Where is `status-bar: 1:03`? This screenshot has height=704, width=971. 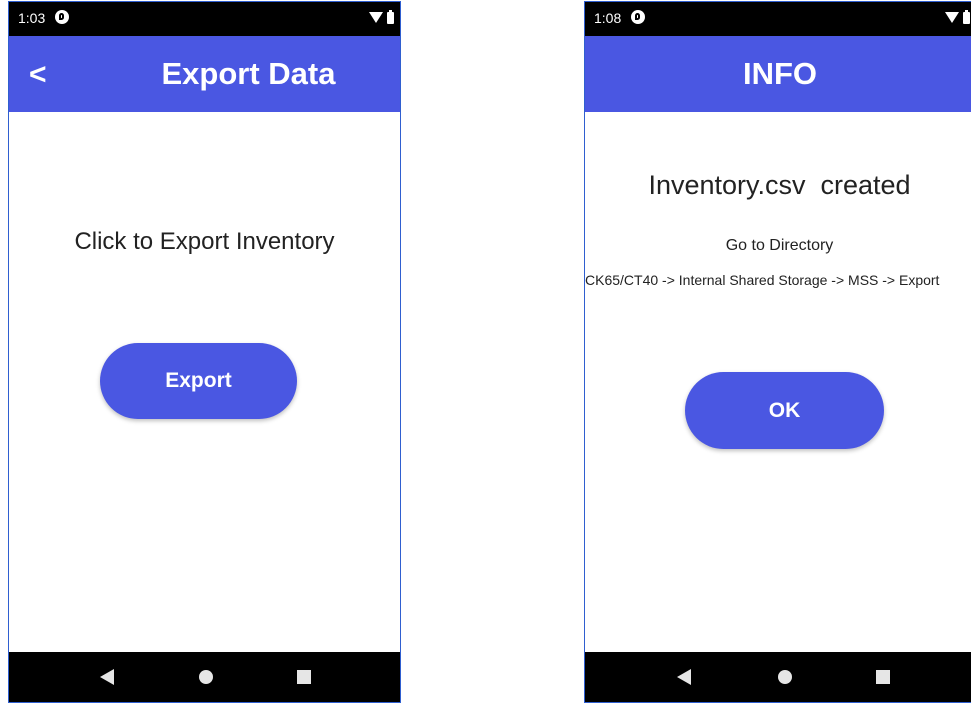 status-bar: 1:03 is located at coordinates (204, 19).